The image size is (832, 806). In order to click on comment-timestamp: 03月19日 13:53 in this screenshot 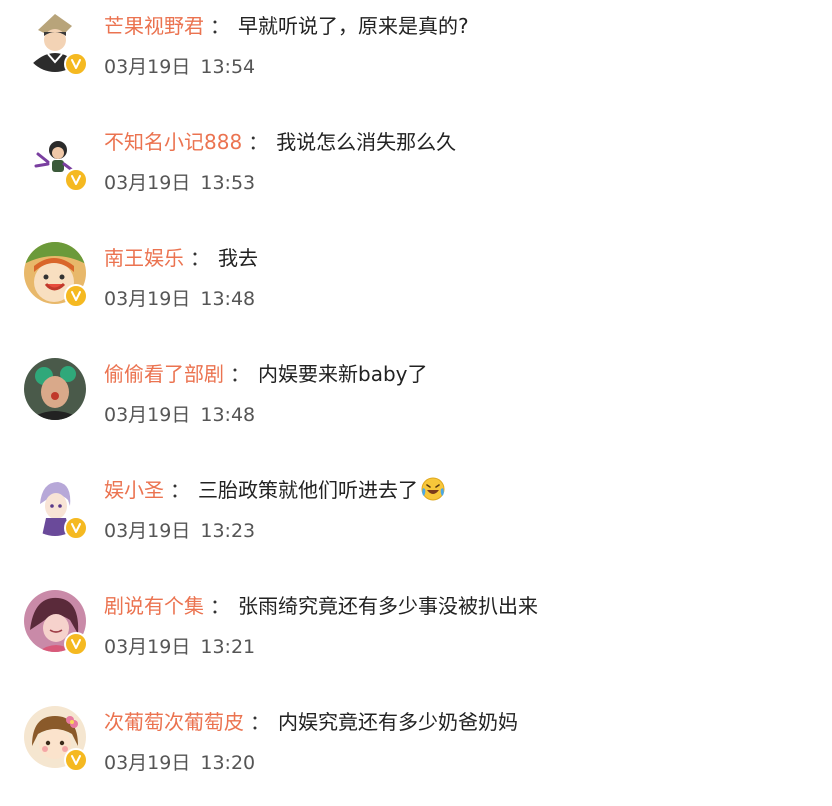, I will do `click(179, 183)`.